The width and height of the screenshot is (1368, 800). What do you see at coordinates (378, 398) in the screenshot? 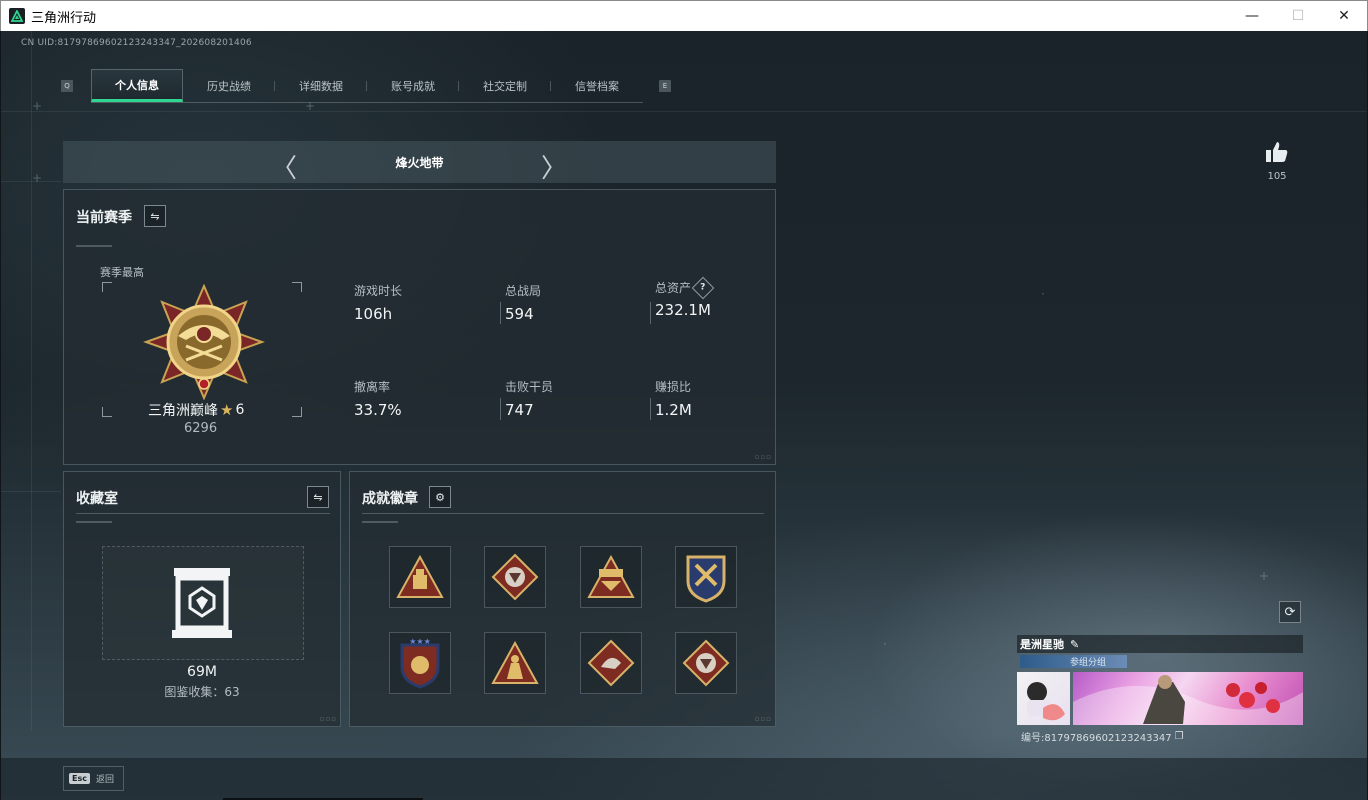
I see `stat-extract-rate: 撤离率 33.7%` at bounding box center [378, 398].